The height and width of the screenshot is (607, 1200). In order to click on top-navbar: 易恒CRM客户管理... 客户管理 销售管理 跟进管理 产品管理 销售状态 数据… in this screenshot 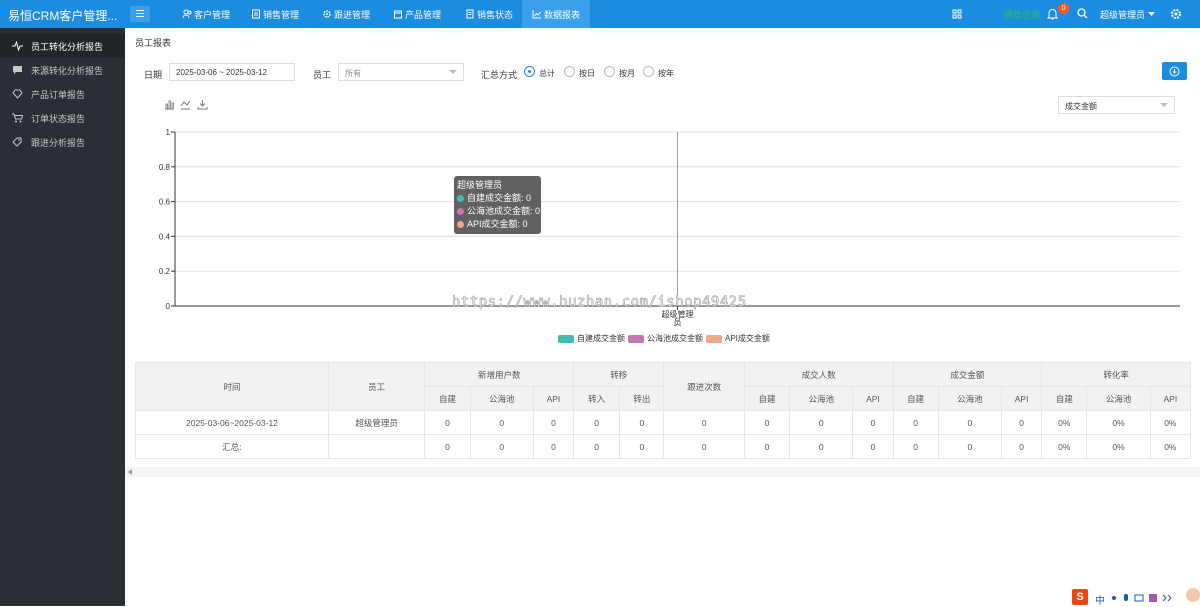, I will do `click(600, 14)`.